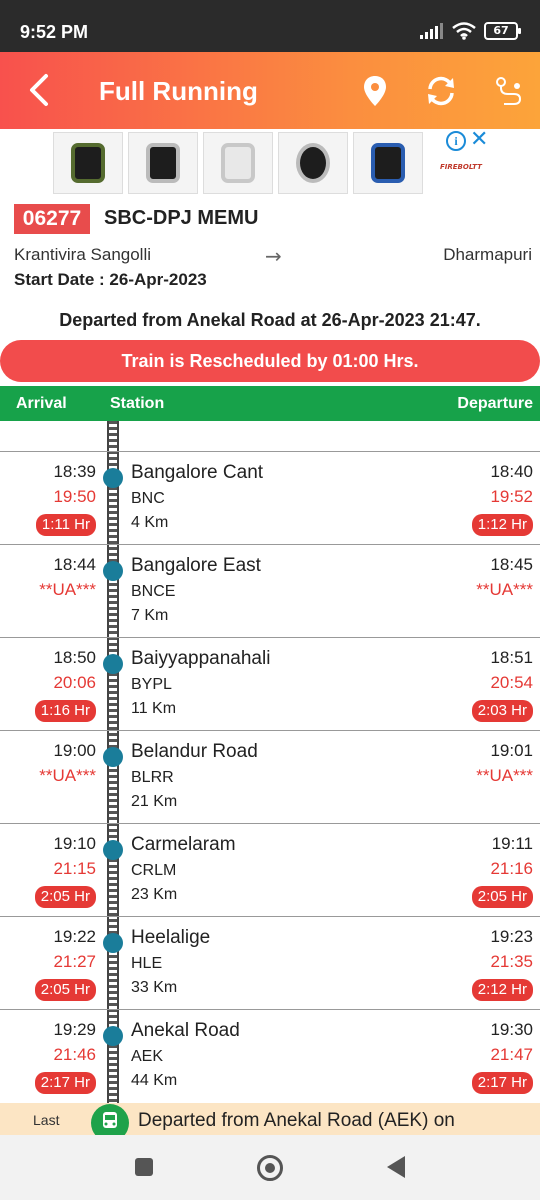  Describe the element at coordinates (479, 139) in the screenshot. I see `ad-close-icon: ✕` at that location.